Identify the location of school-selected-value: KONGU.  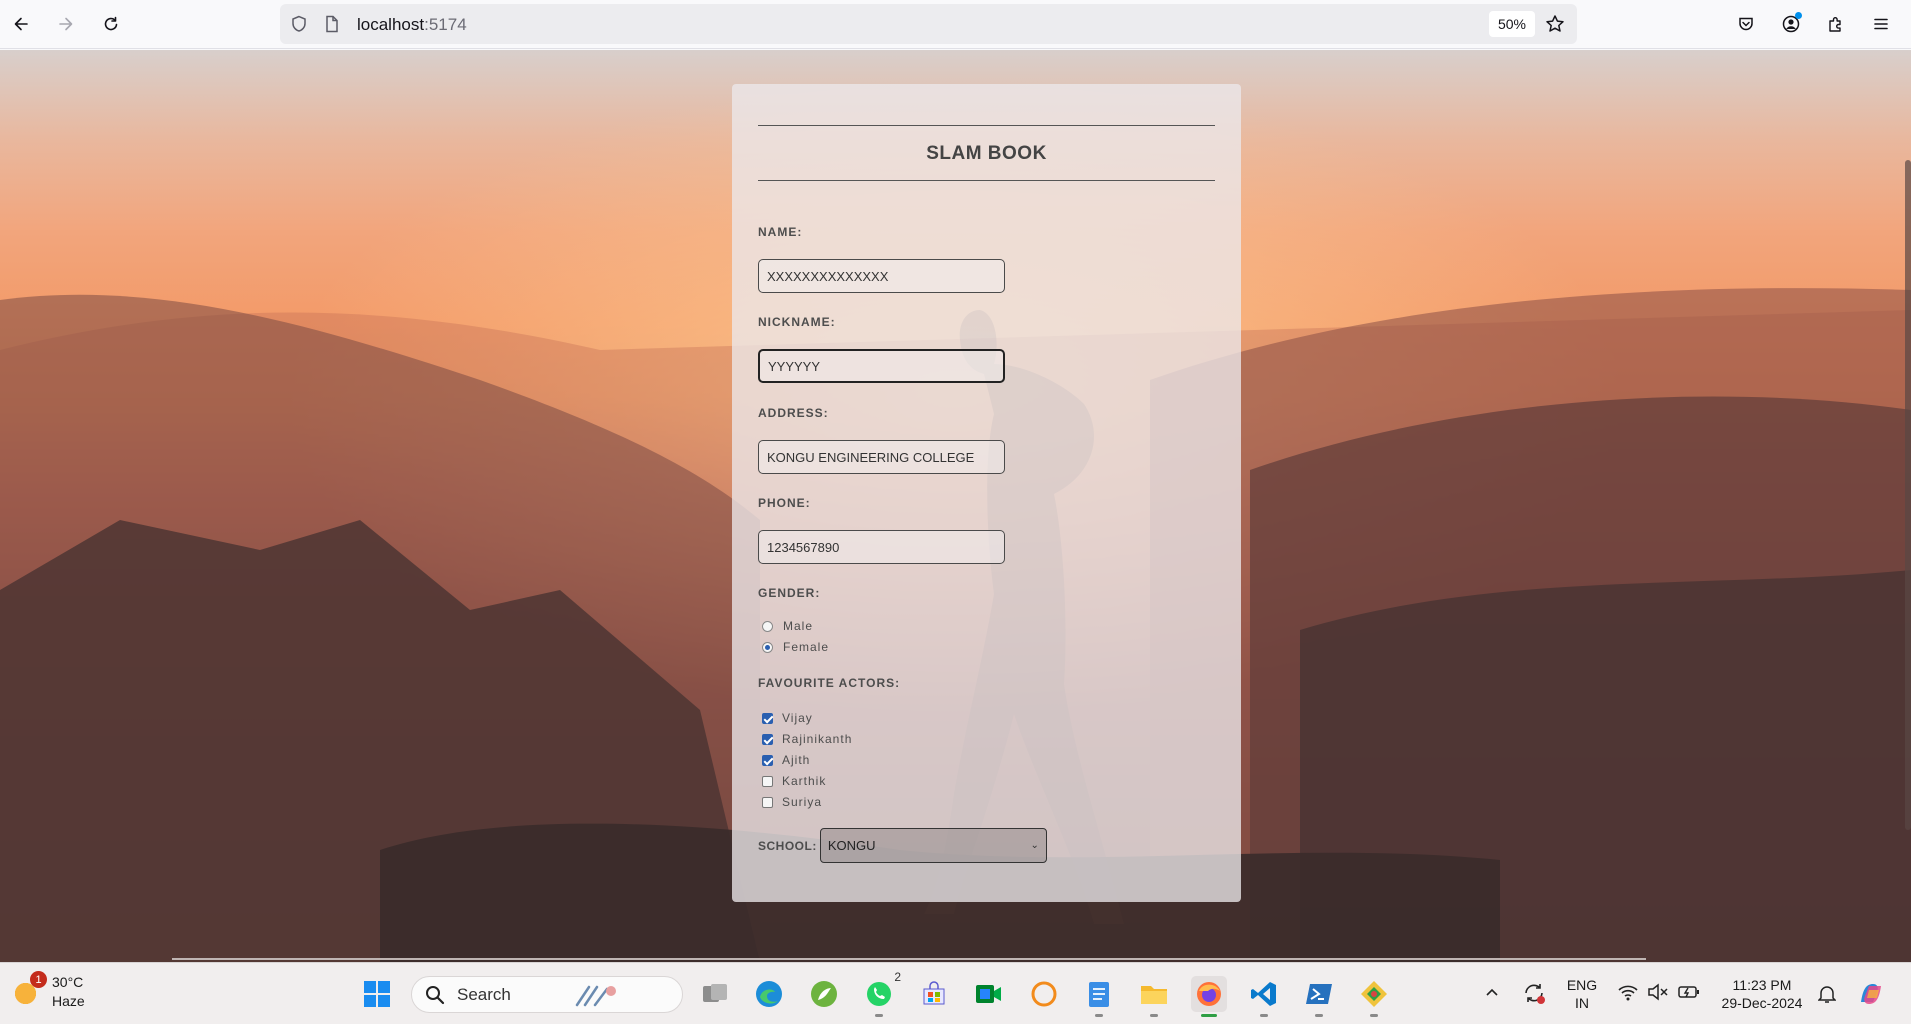
(851, 845).